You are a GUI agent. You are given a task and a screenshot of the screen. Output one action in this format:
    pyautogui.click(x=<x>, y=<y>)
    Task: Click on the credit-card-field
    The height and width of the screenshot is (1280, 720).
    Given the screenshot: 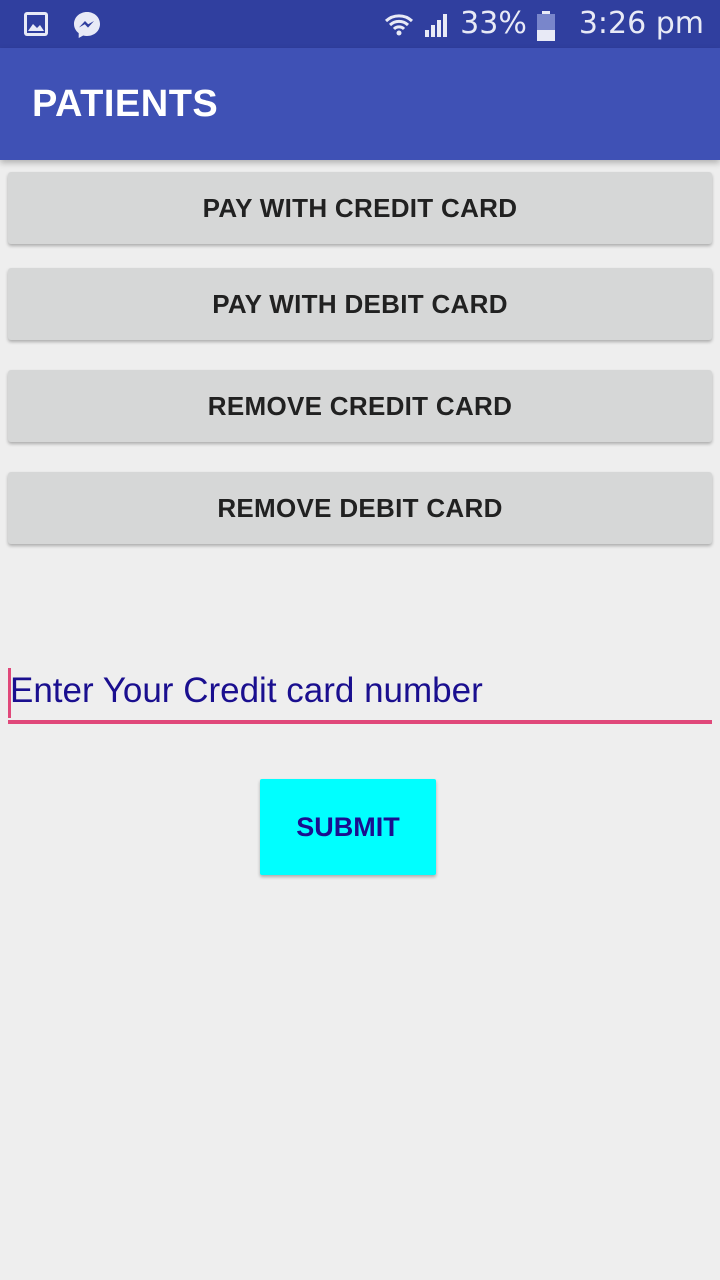 What is the action you would take?
    pyautogui.click(x=361, y=694)
    